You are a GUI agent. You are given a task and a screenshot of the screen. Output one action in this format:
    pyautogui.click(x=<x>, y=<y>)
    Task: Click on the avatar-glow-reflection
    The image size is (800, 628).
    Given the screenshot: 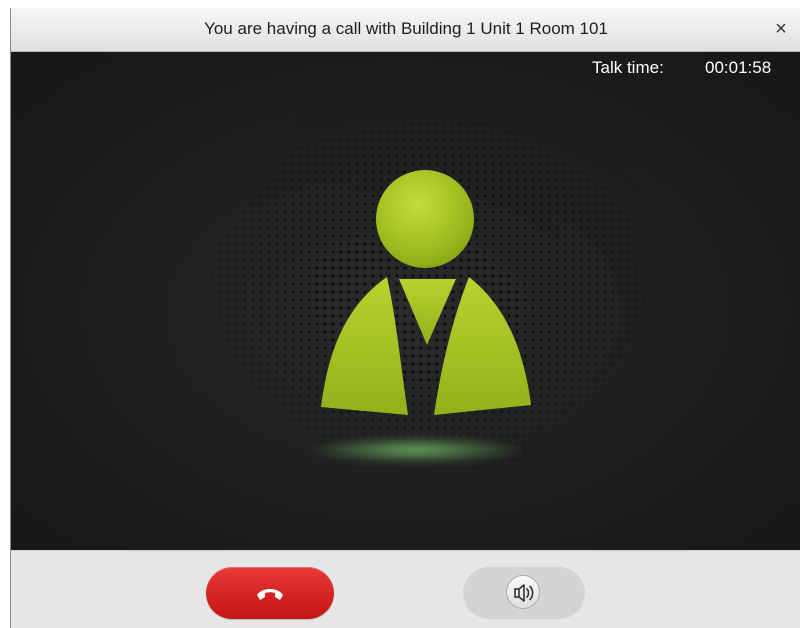 What is the action you would take?
    pyautogui.click(x=416, y=450)
    